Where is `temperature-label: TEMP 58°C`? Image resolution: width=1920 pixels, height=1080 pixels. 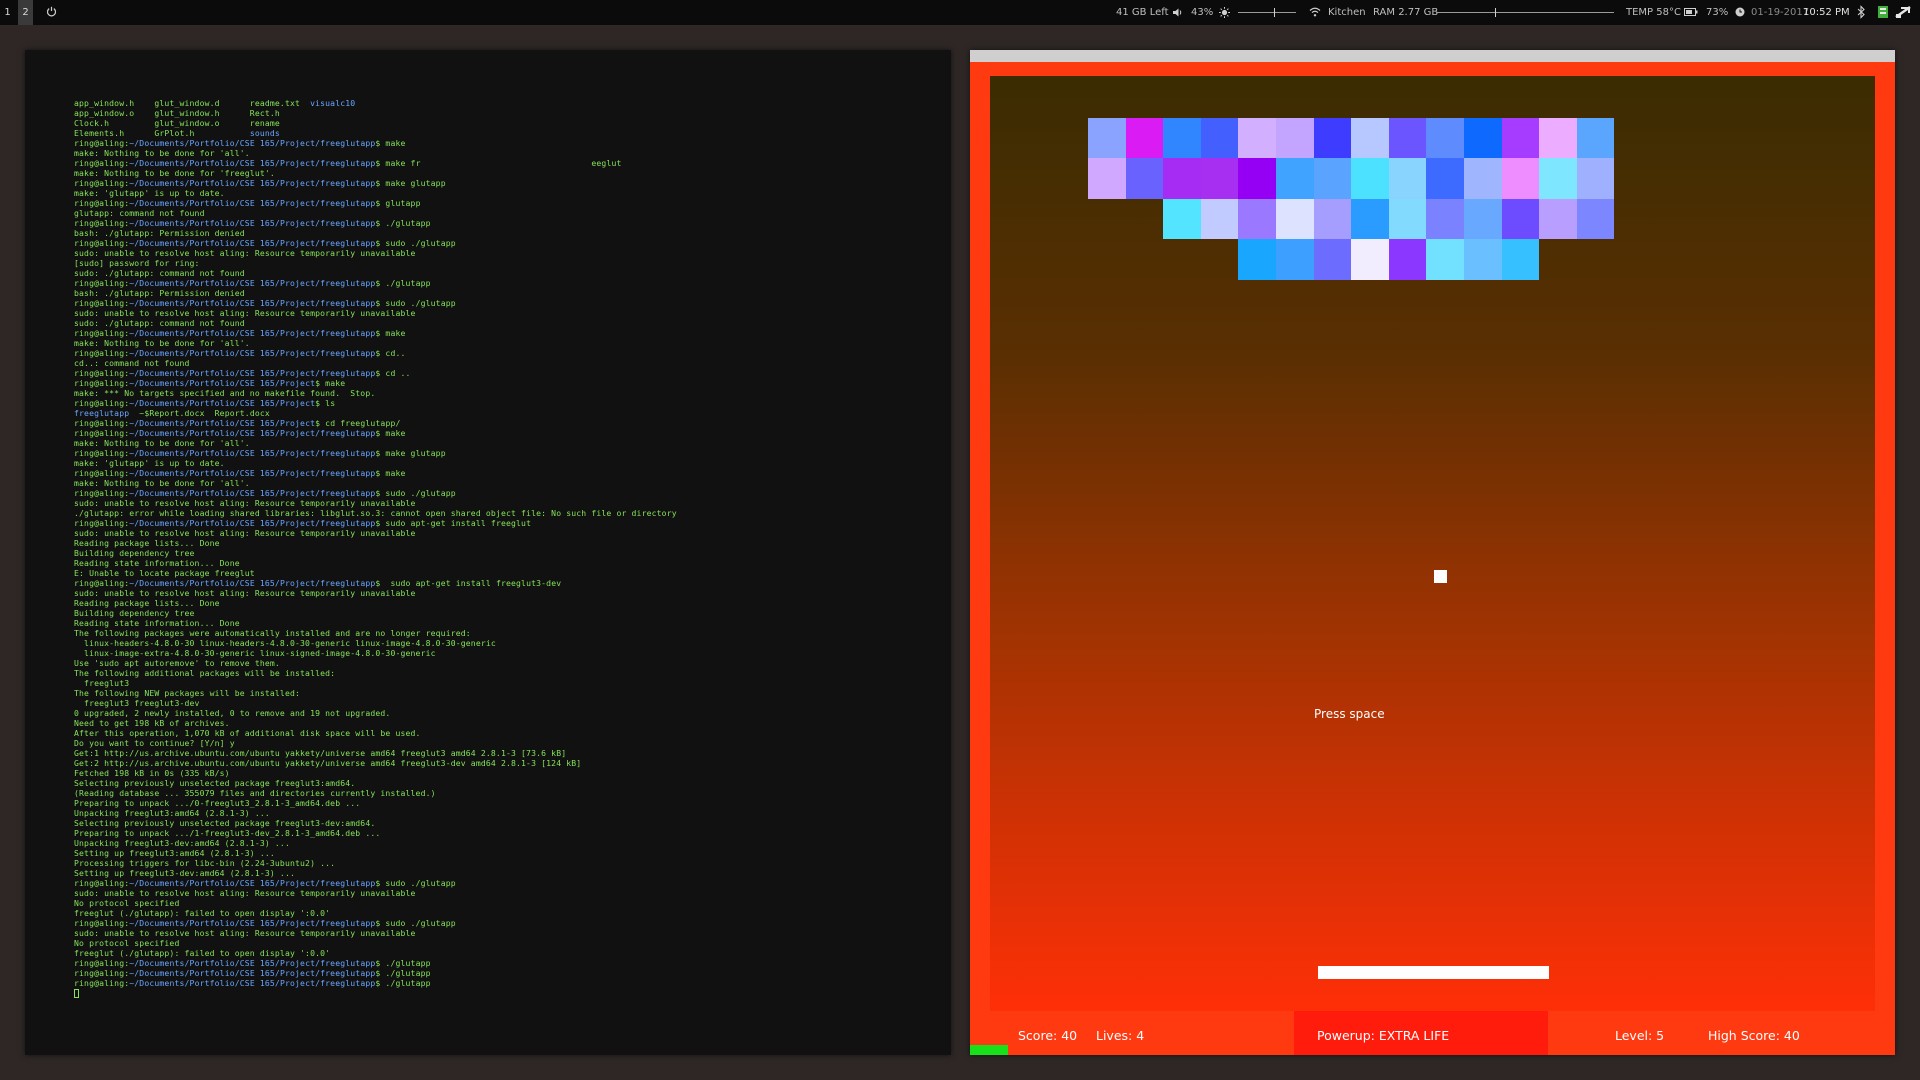
temperature-label: TEMP 58°C is located at coordinates (1653, 12).